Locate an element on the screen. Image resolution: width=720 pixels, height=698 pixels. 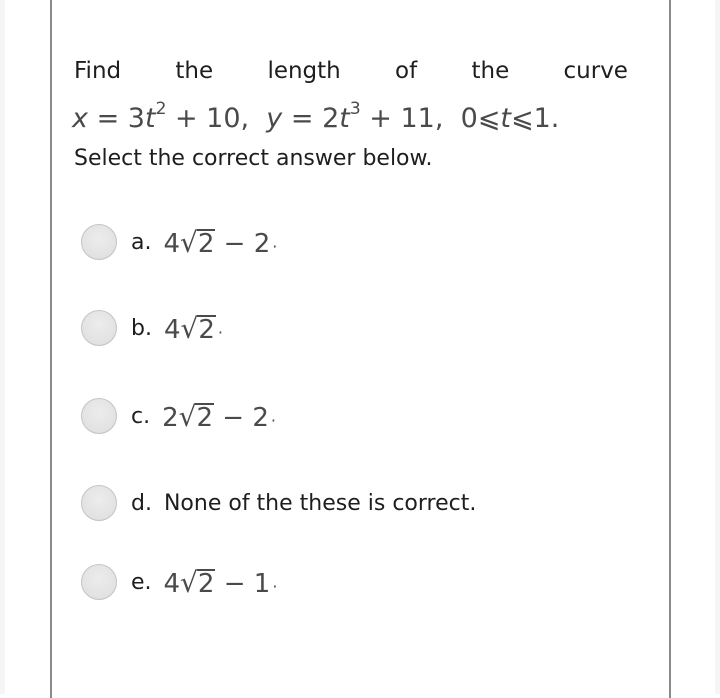
answer-option-b: b. 4 √ 2 · is located at coordinates (152, 328).